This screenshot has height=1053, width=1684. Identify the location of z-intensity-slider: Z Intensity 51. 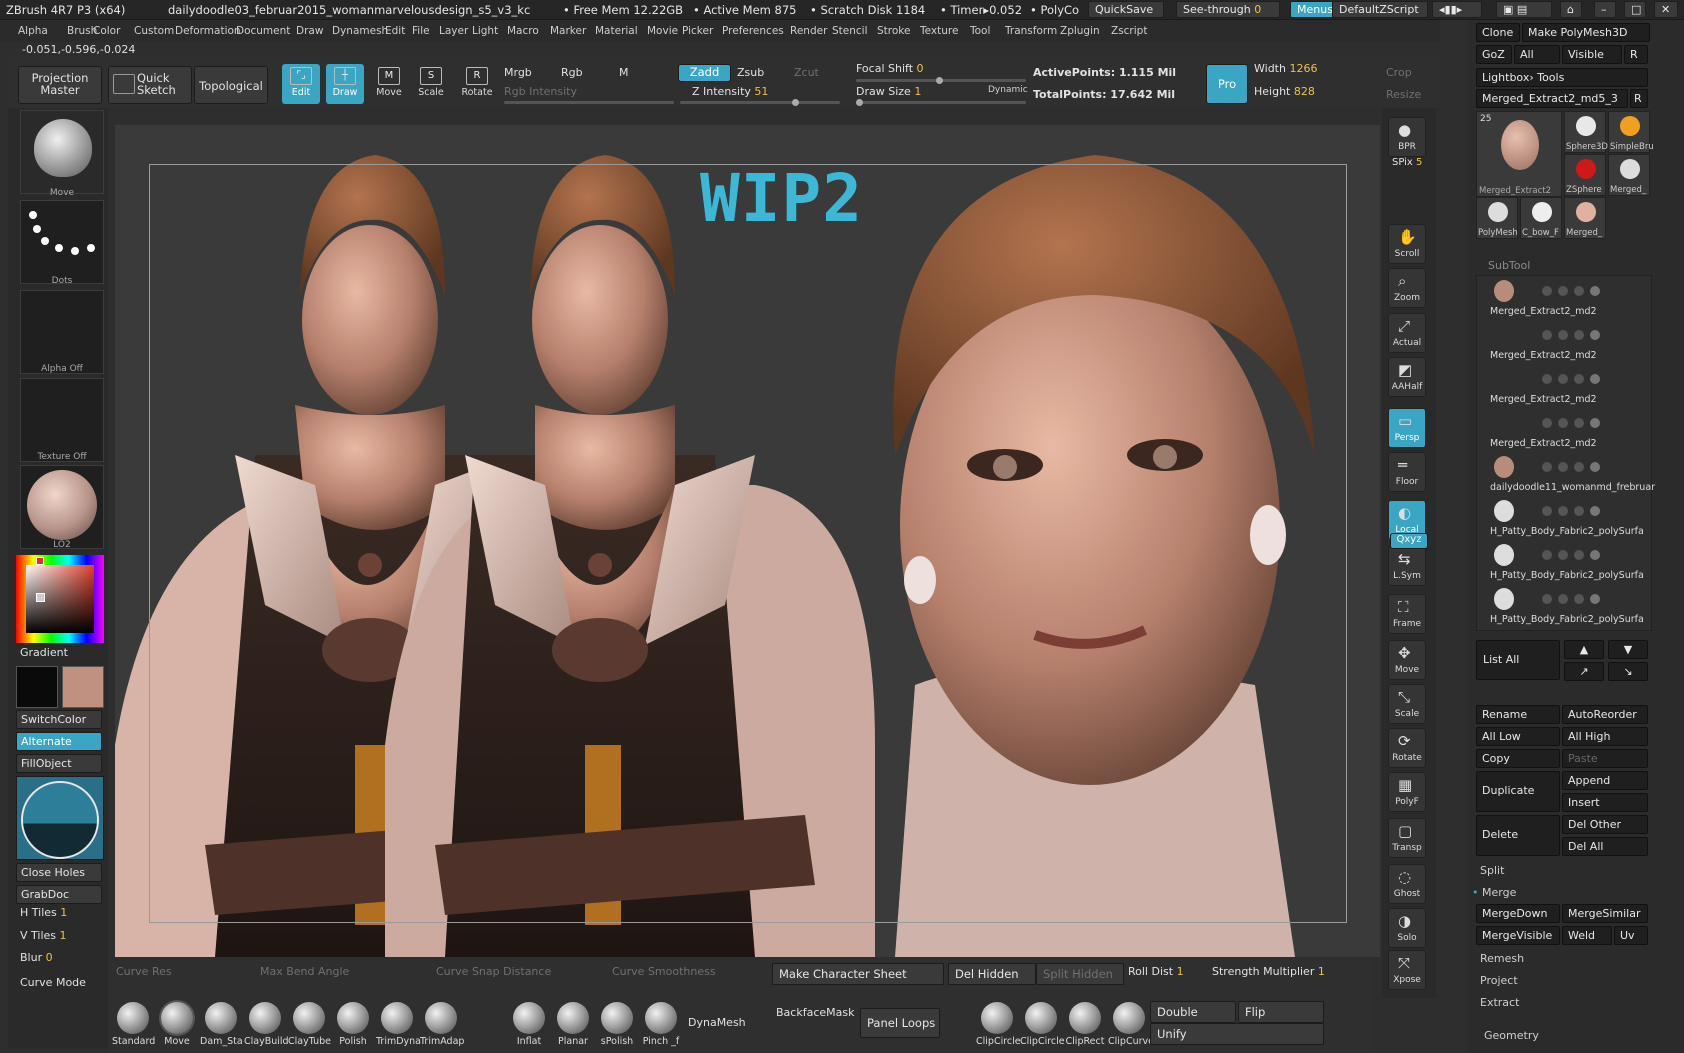
(730, 91).